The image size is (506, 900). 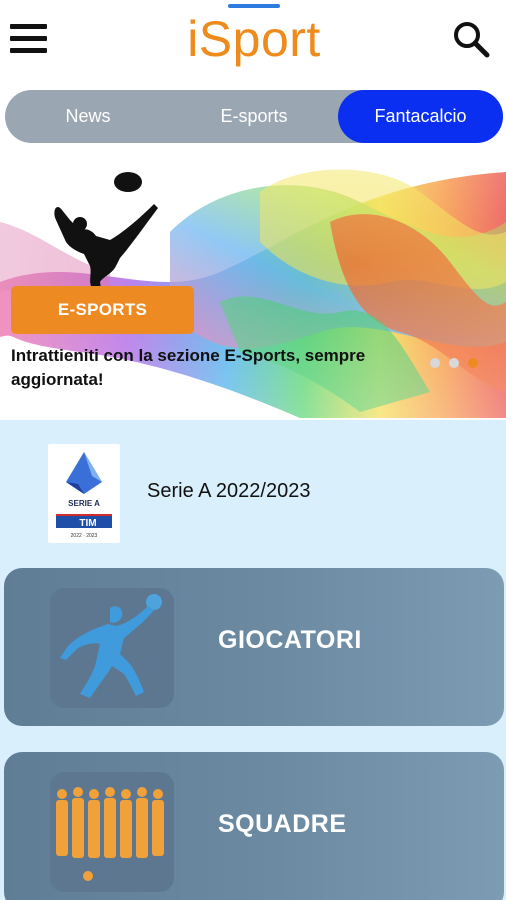 What do you see at coordinates (88, 116) in the screenshot?
I see `tab-news: News` at bounding box center [88, 116].